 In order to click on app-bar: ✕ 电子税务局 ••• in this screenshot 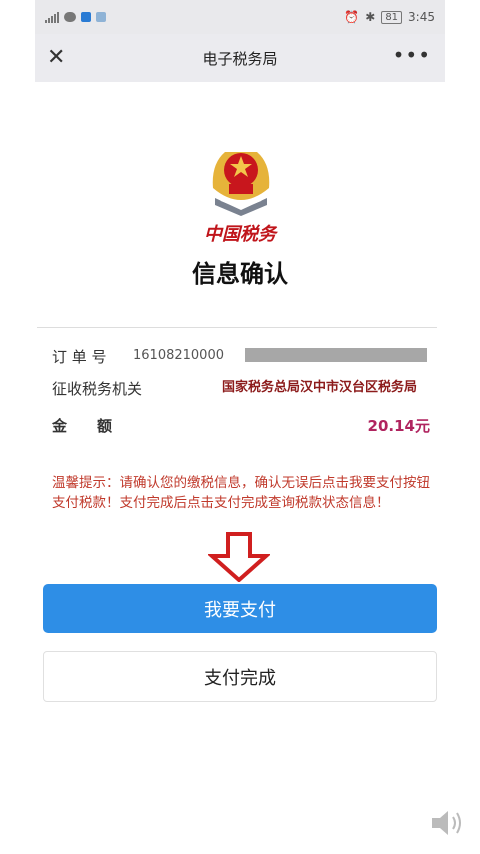, I will do `click(240, 58)`.